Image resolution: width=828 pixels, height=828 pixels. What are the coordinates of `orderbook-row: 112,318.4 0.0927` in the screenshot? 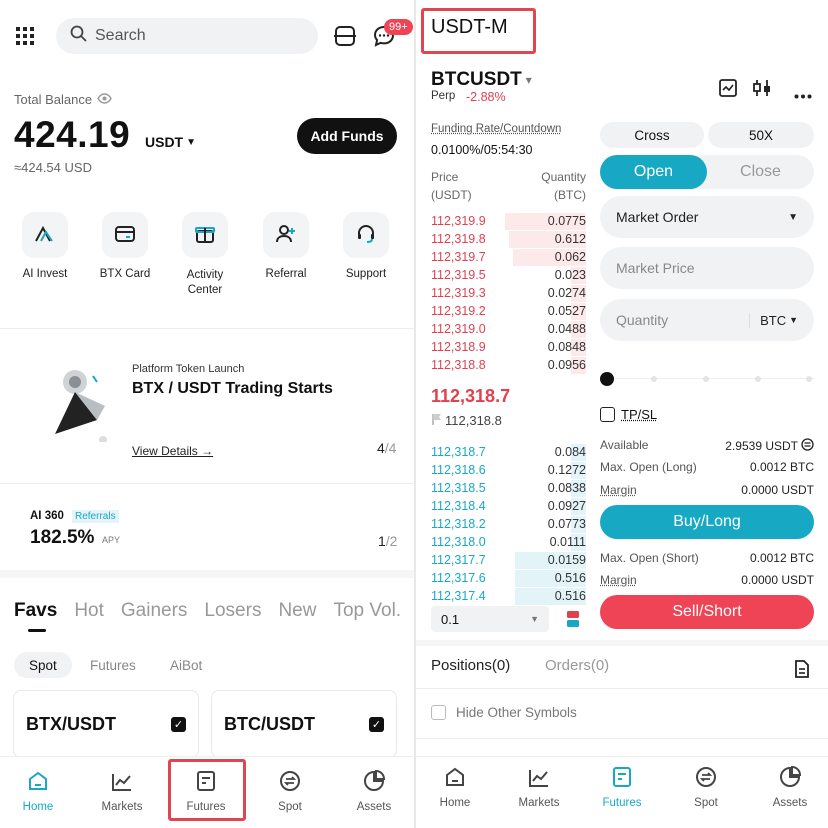 It's located at (508, 506).